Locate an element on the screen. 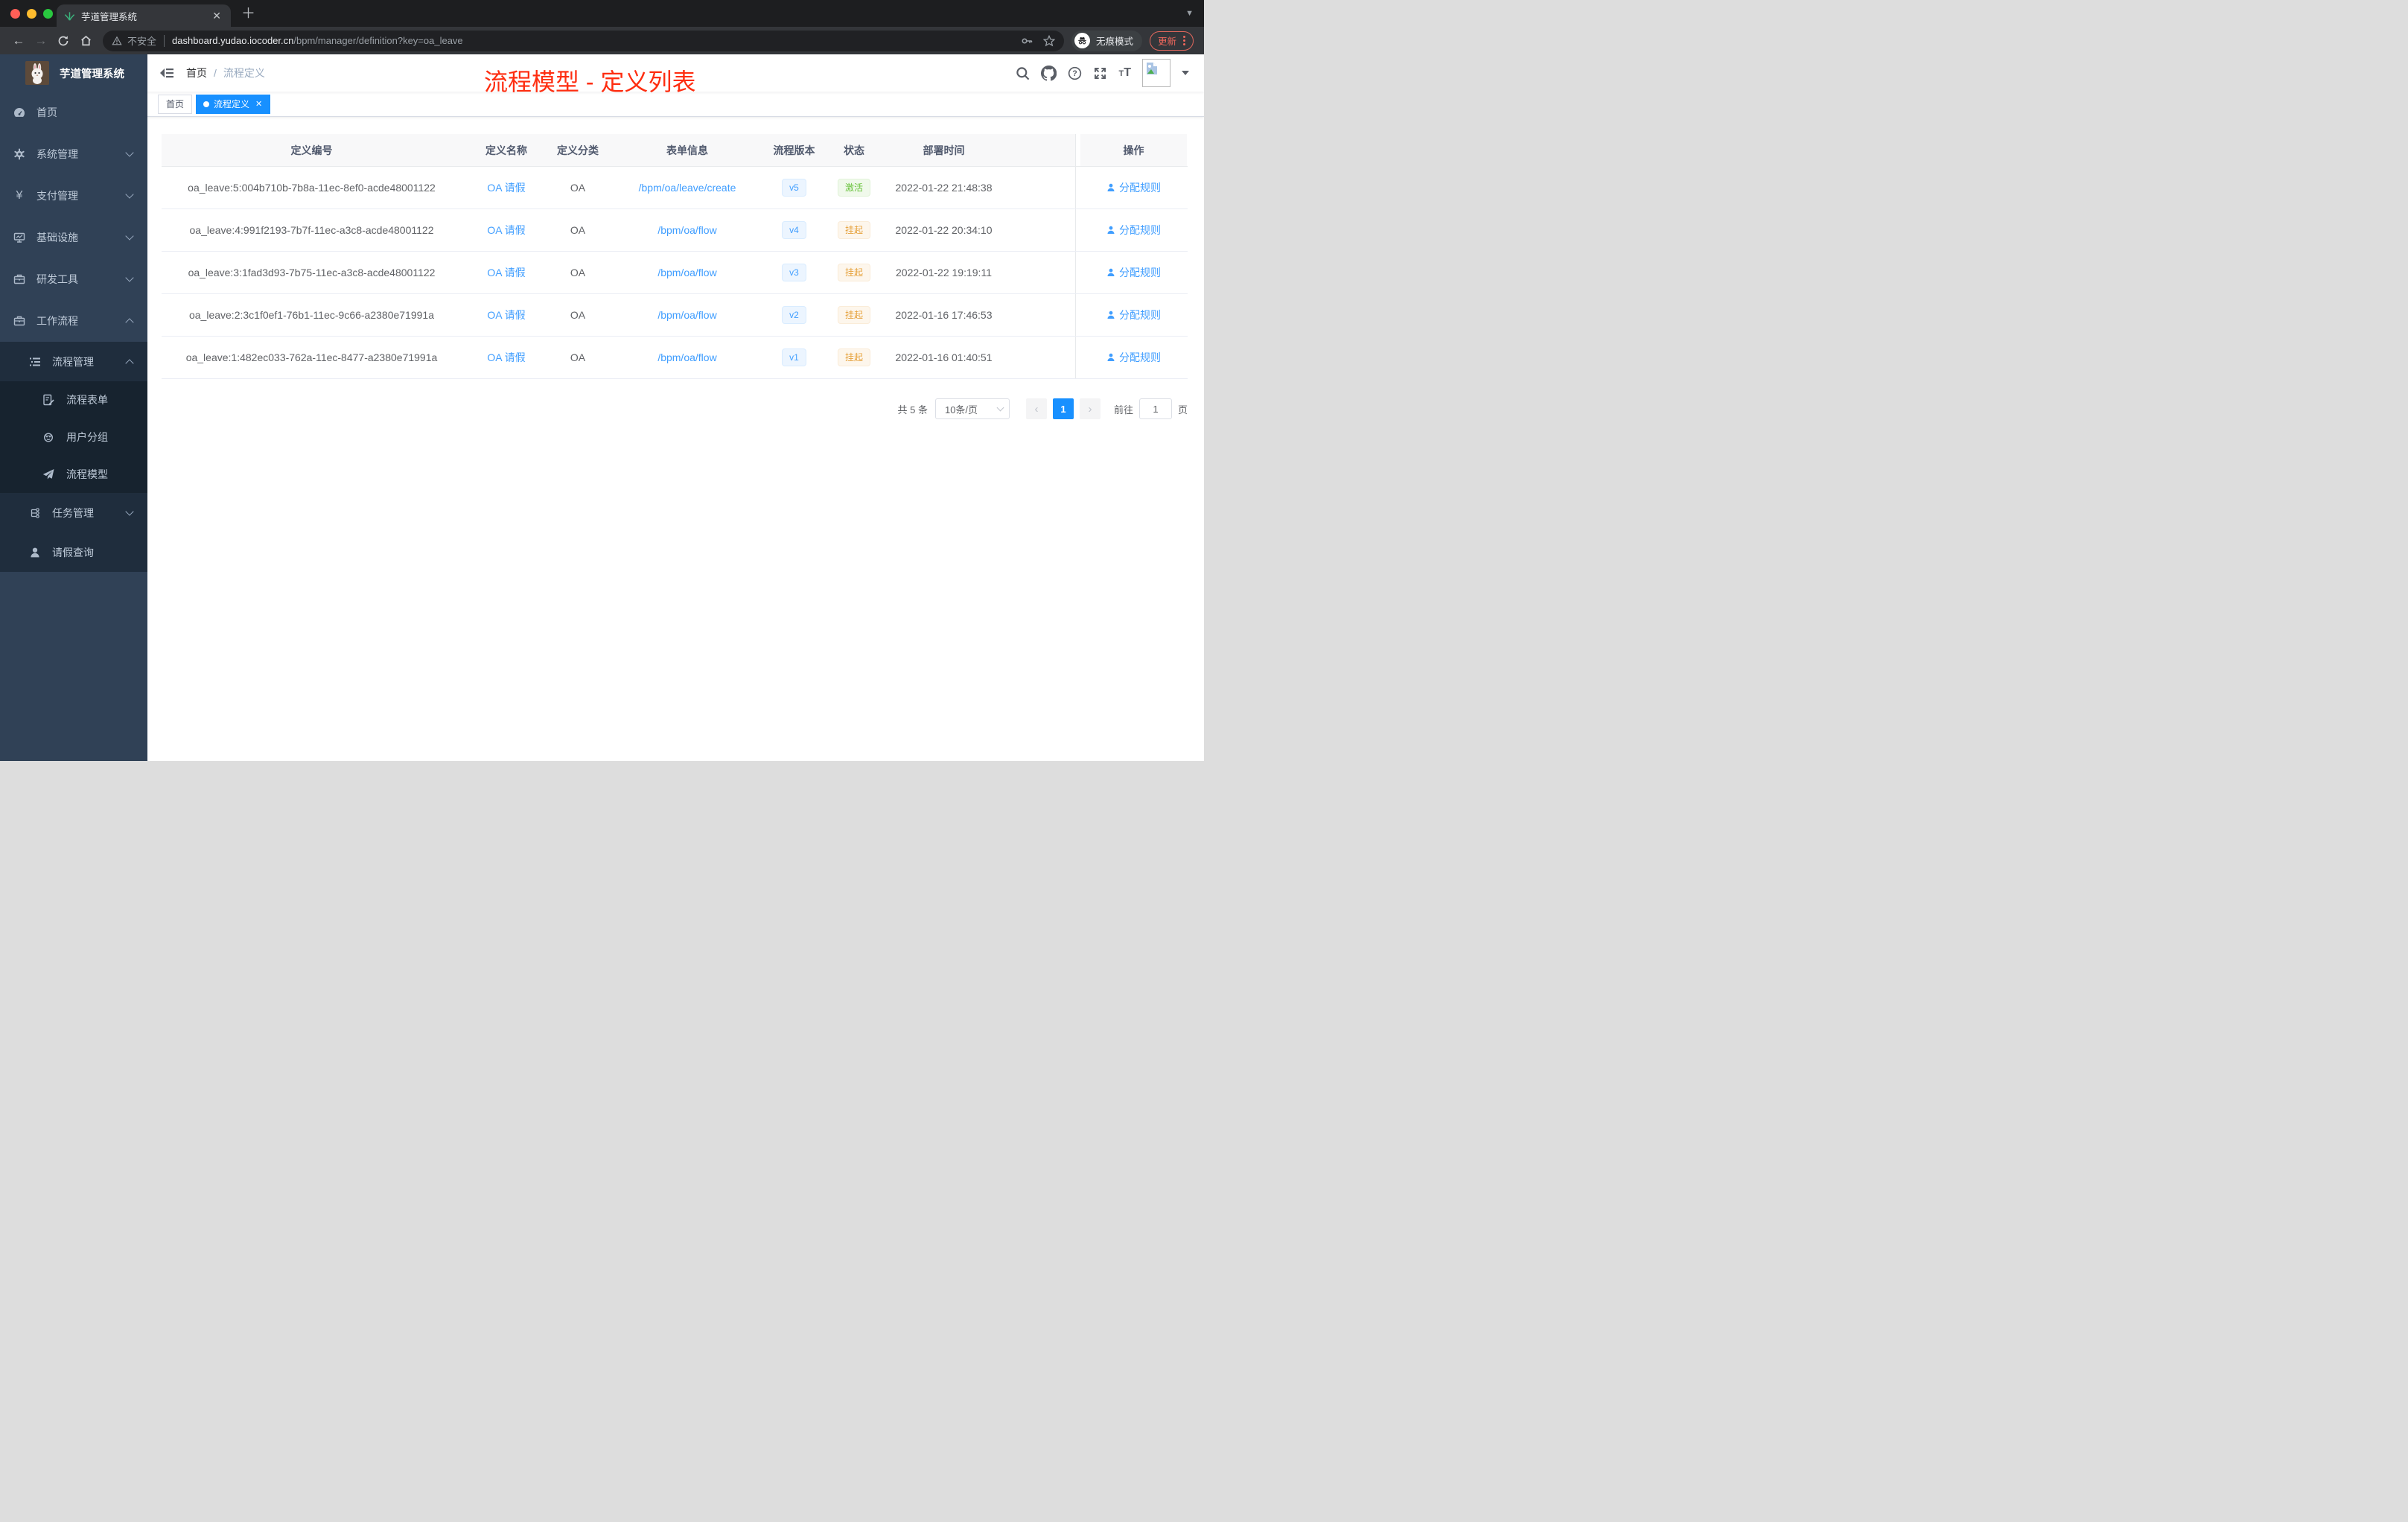 The width and height of the screenshot is (2408, 1522). back-icon: ← is located at coordinates (18, 41).